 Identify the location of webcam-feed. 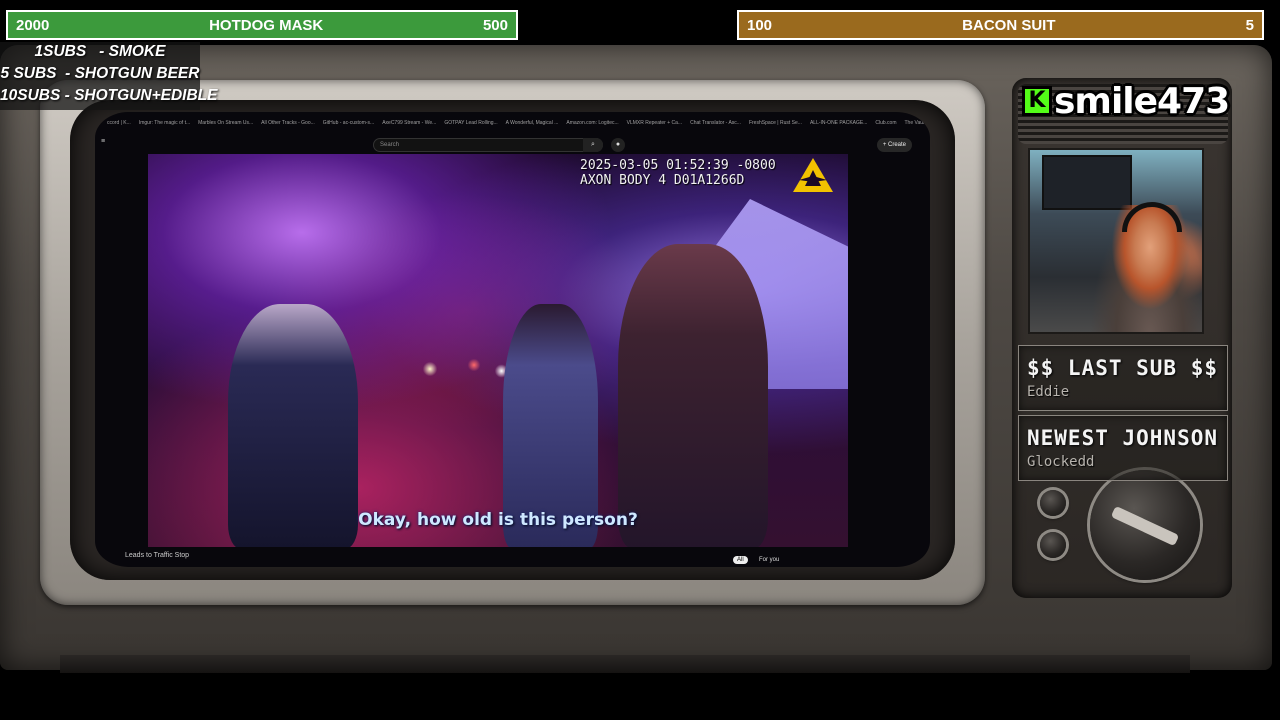
(1116, 241).